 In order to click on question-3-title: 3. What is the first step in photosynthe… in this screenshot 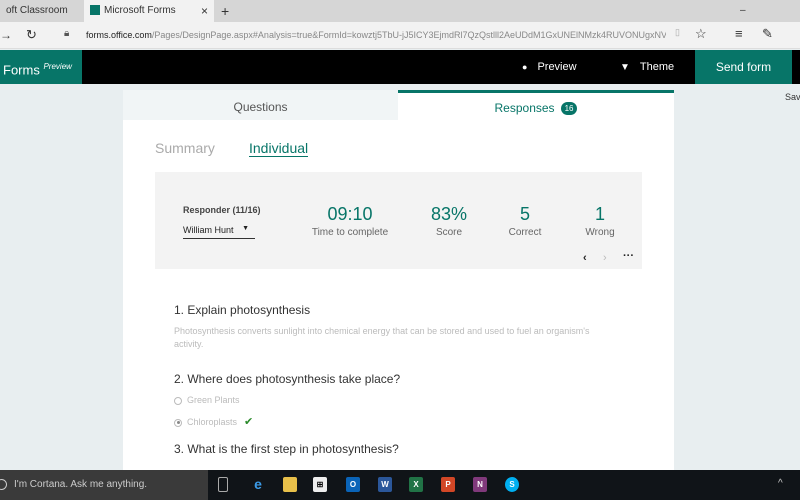, I will do `click(286, 449)`.